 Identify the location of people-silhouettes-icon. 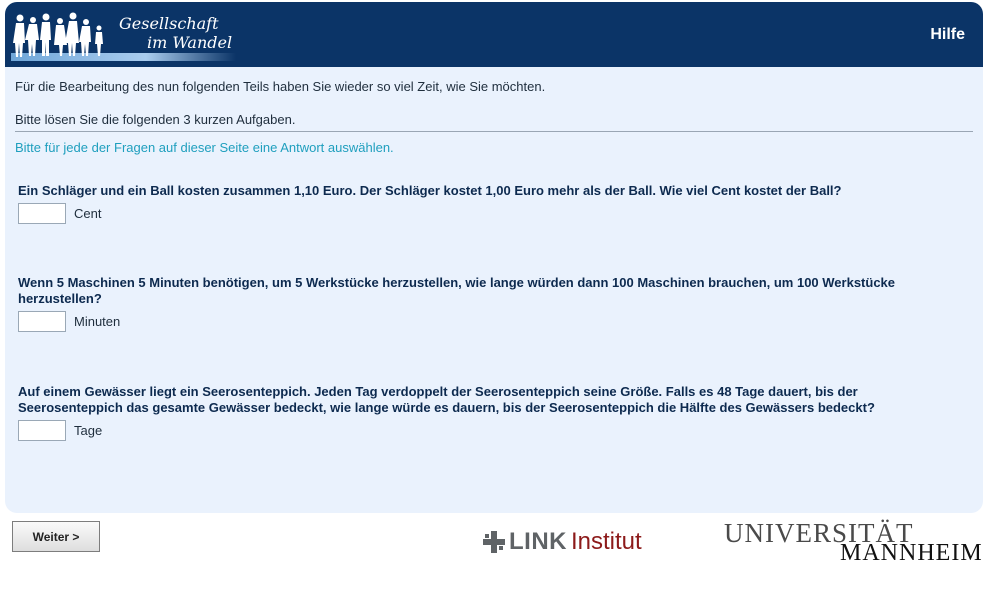
(58, 34).